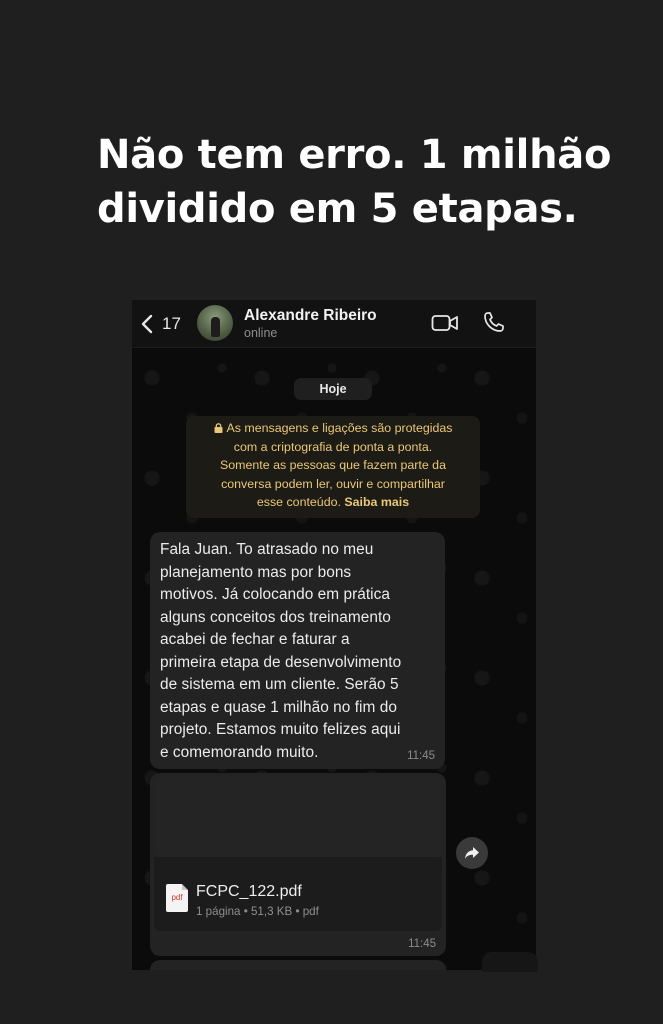  What do you see at coordinates (160, 324) in the screenshot?
I see `back-button: 17` at bounding box center [160, 324].